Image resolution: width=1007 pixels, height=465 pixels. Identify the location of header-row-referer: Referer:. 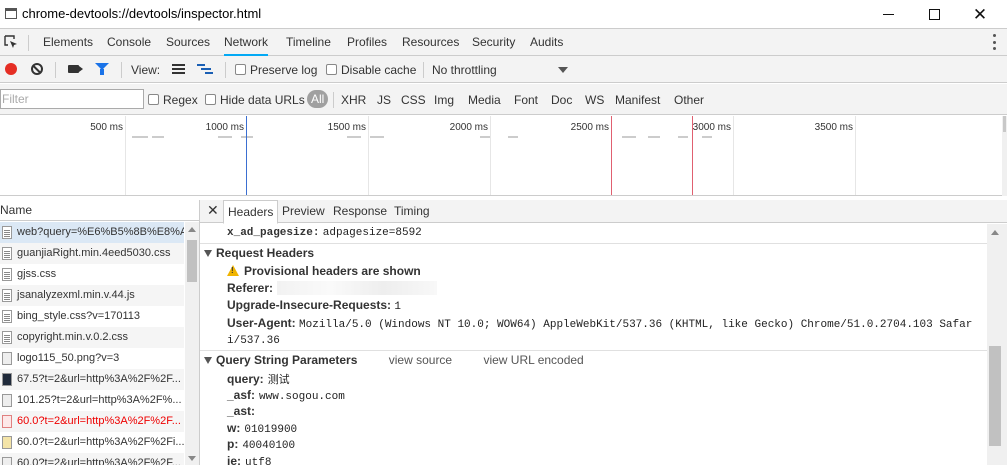
(332, 288).